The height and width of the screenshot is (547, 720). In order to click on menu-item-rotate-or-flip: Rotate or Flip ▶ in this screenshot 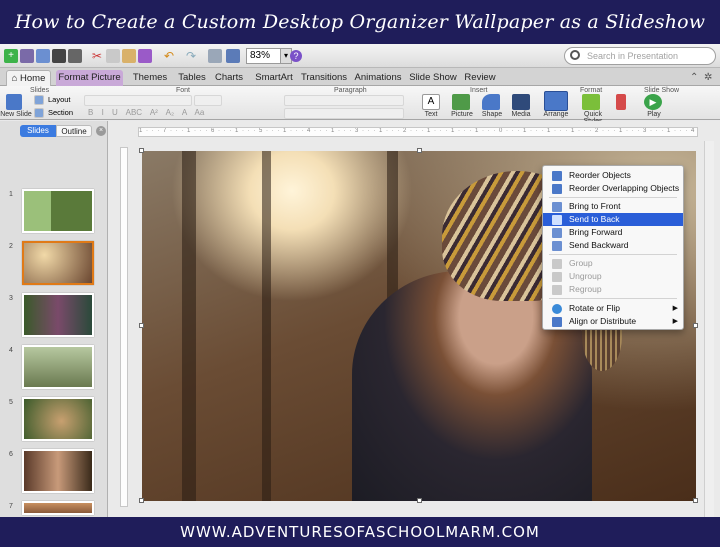, I will do `click(613, 308)`.